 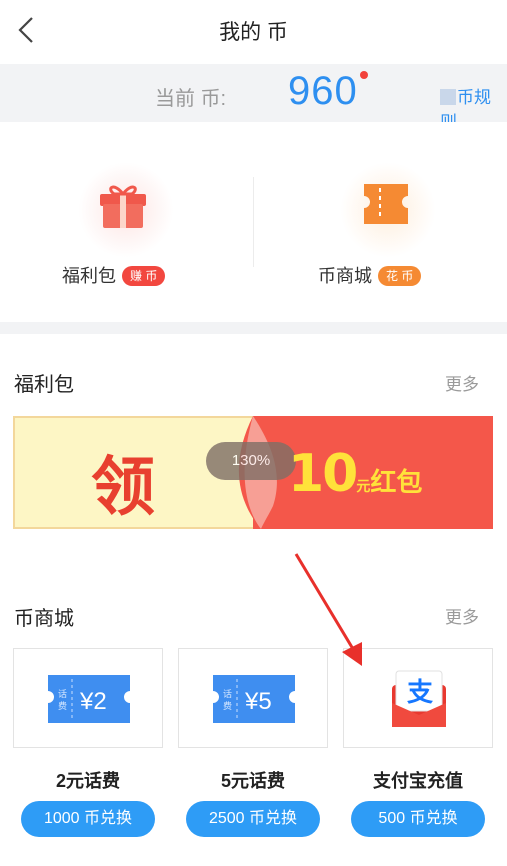 I want to click on mall-item-name: 5元话费, so click(x=252, y=781).